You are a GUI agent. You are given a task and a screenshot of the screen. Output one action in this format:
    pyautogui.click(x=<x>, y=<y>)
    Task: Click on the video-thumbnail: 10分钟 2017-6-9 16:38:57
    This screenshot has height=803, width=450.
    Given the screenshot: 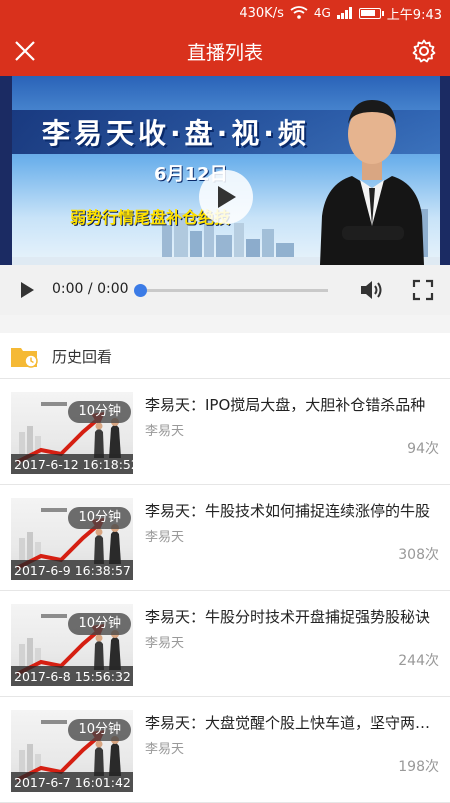 What is the action you would take?
    pyautogui.click(x=72, y=539)
    